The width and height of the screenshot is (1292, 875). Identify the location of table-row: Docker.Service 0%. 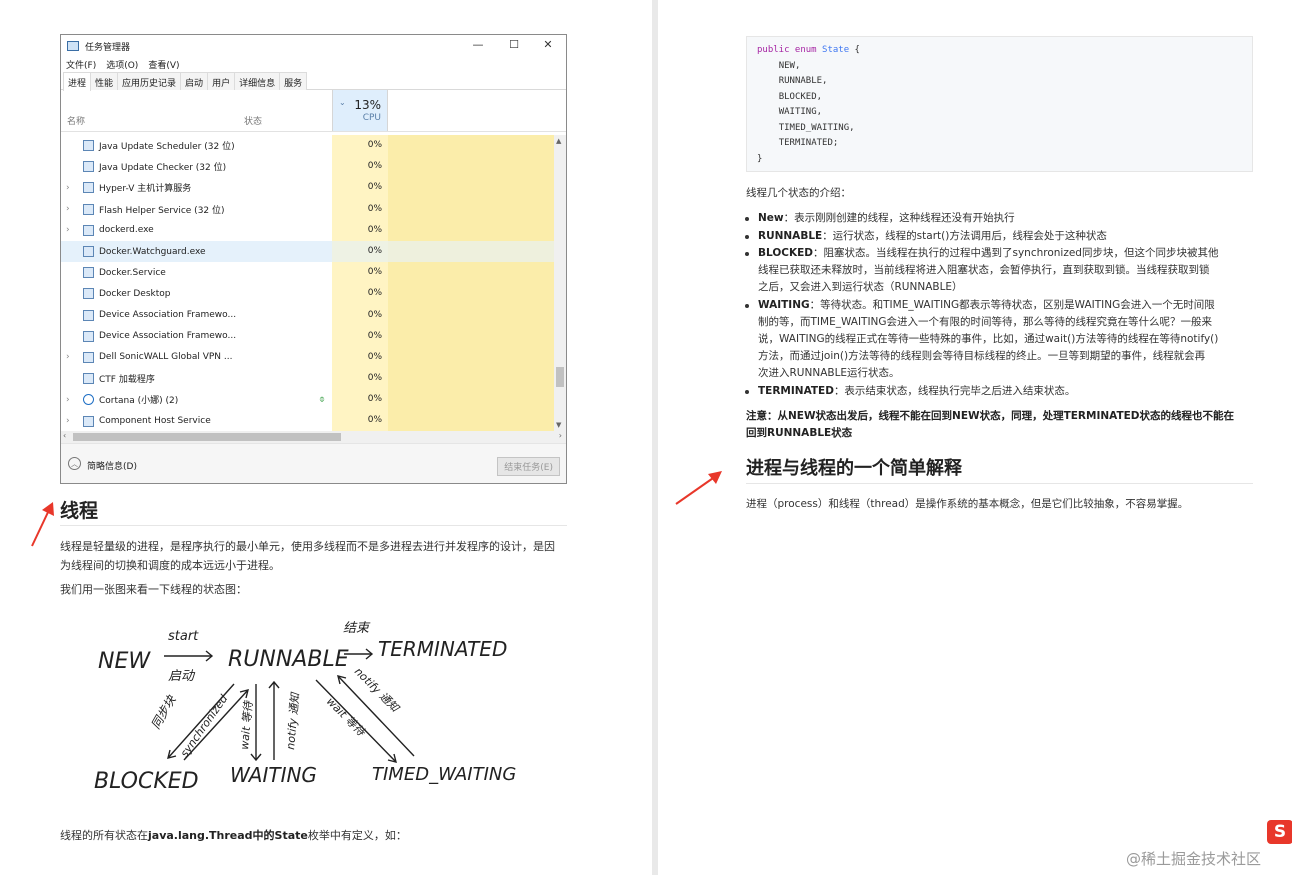
(307, 273).